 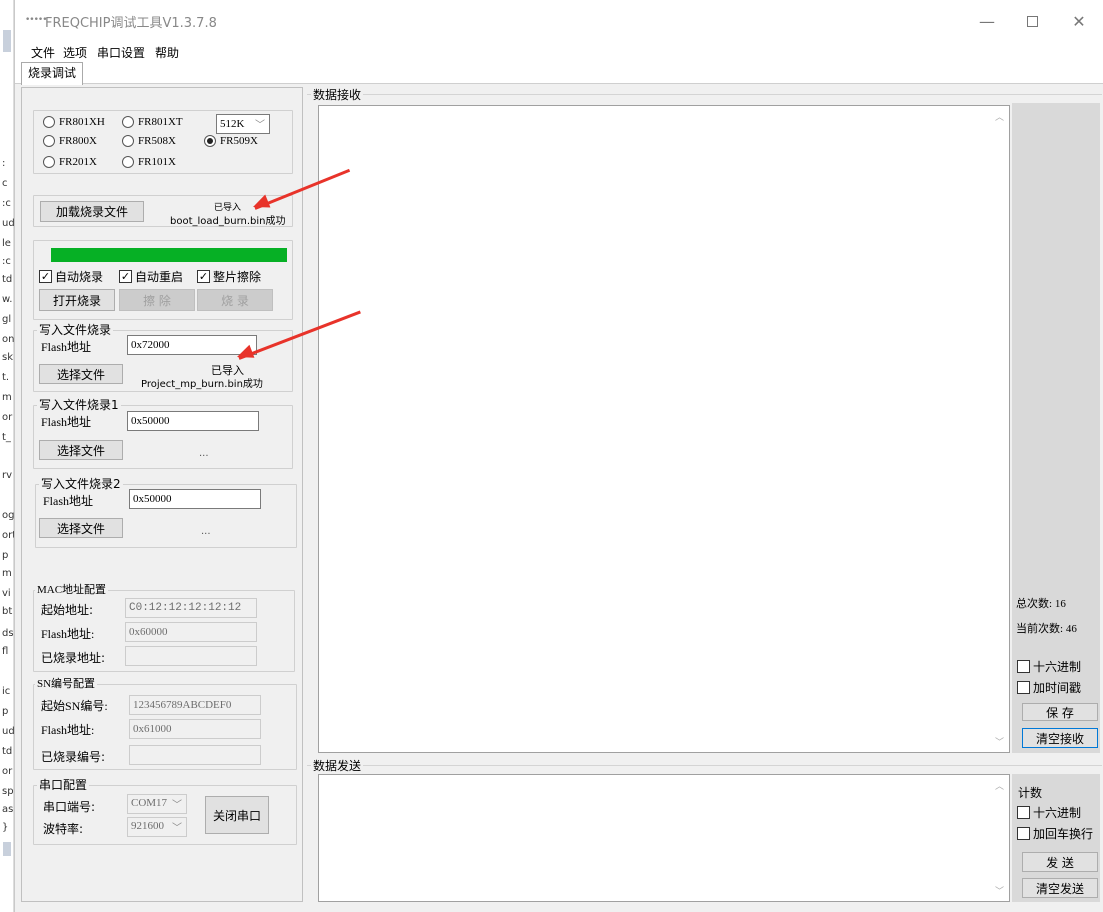 I want to click on bg-fragment: ud, so click(x=8, y=223).